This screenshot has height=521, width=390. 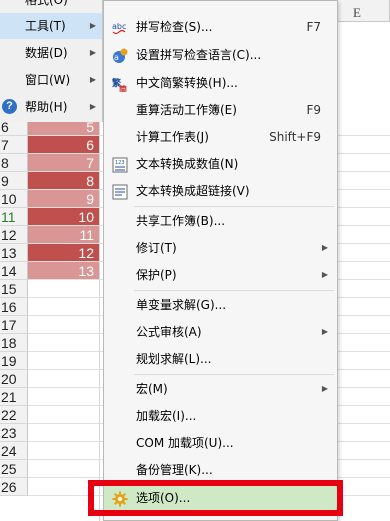 I want to click on menu-help: ? 帮助(H) ▶, so click(x=51, y=107).